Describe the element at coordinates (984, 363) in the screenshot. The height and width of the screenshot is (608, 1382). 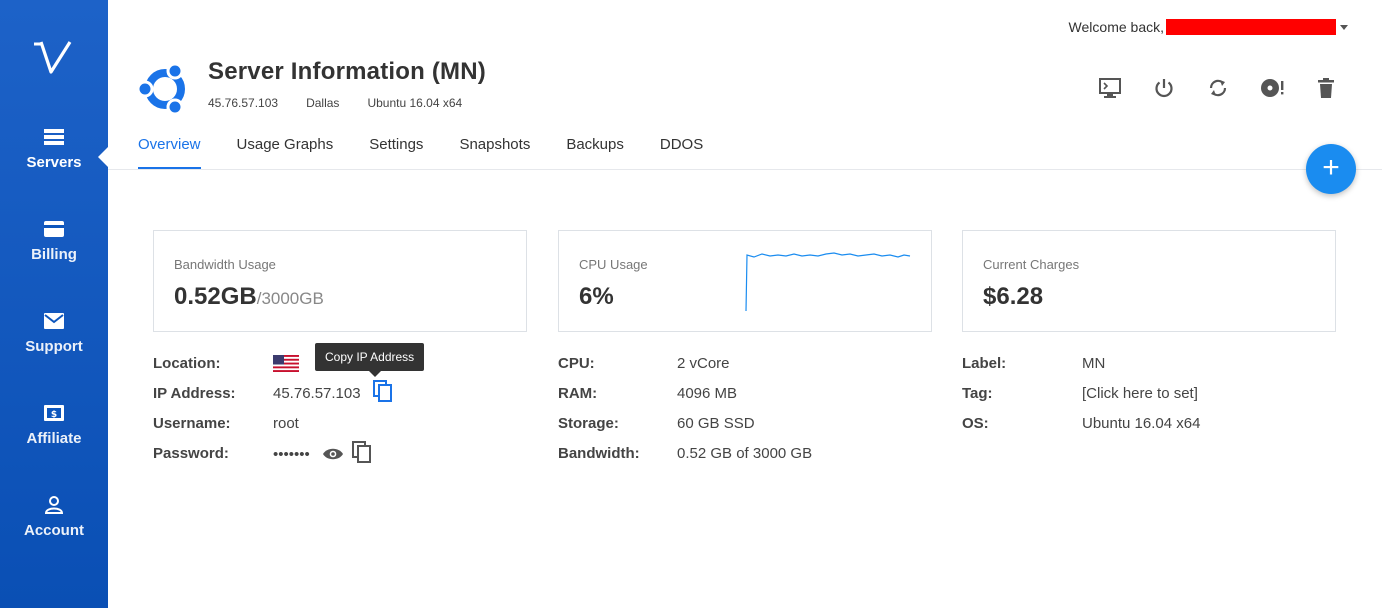
I see `label-label: Label:` at that location.